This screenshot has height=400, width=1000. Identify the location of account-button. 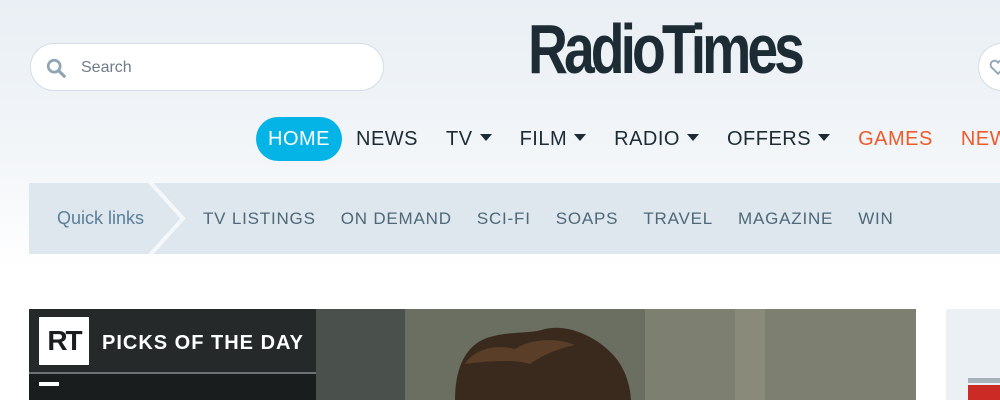
(989, 67).